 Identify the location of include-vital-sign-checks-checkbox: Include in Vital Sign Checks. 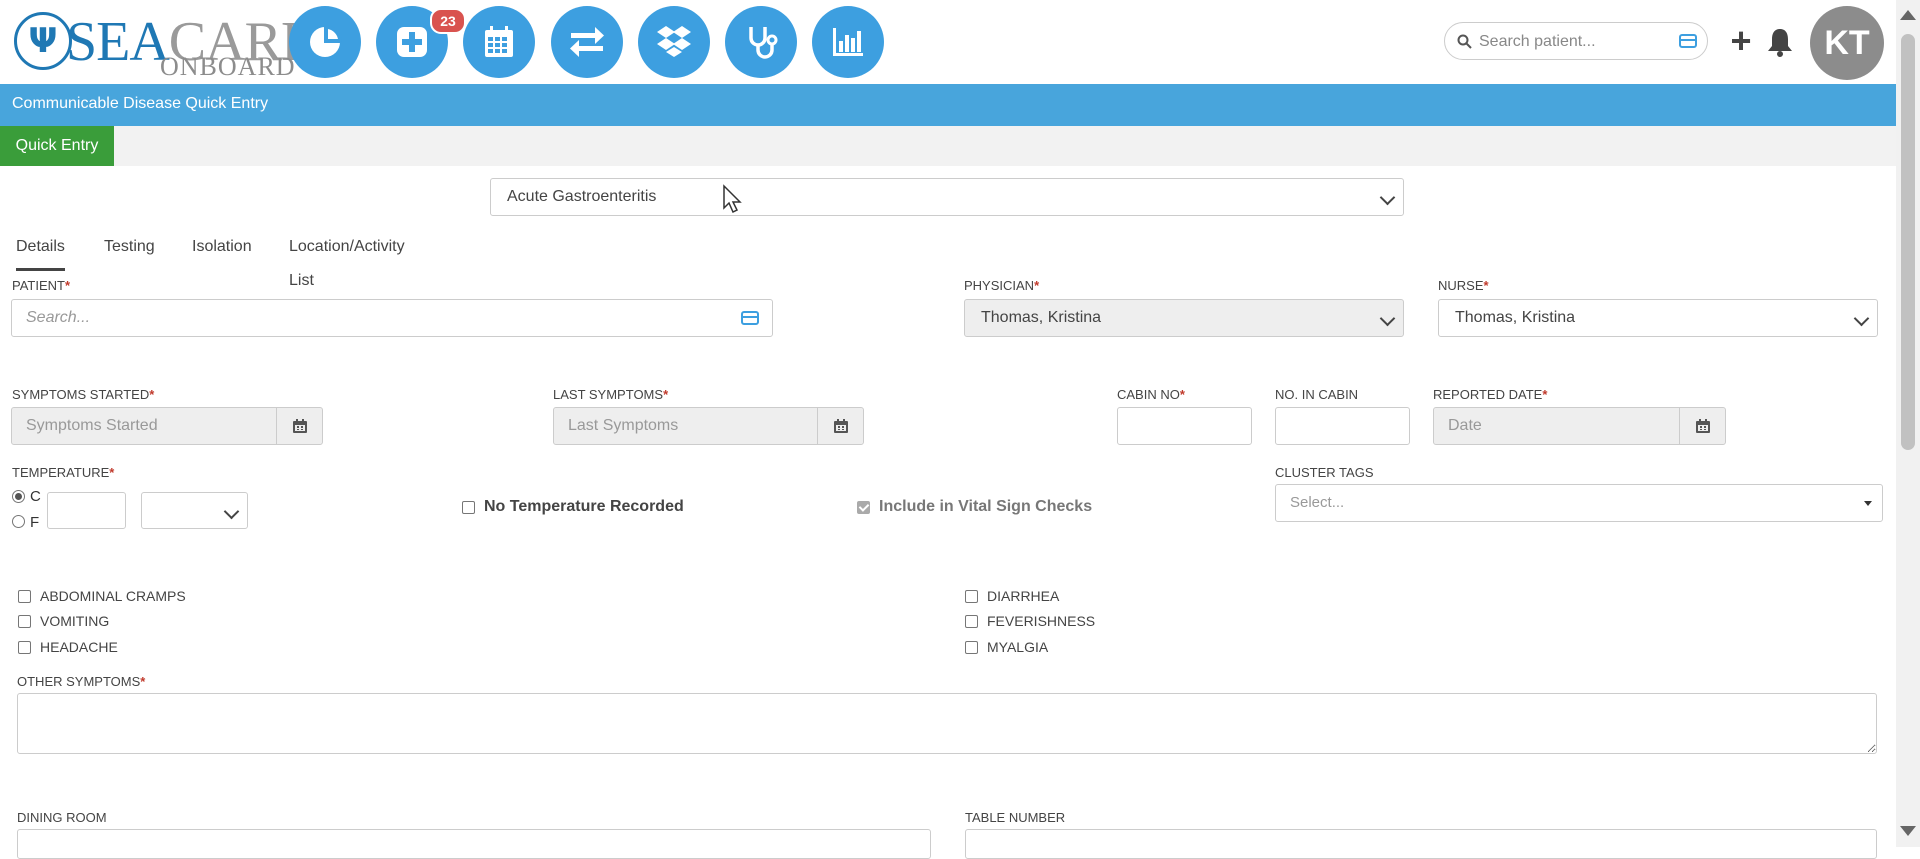
(974, 507).